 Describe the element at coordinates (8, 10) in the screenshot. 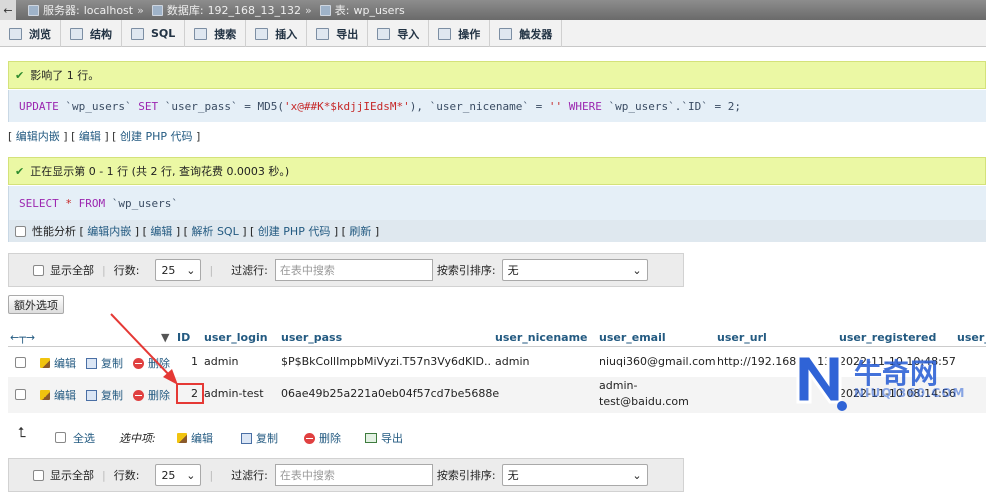

I see `back-arrow-icon: ←` at that location.